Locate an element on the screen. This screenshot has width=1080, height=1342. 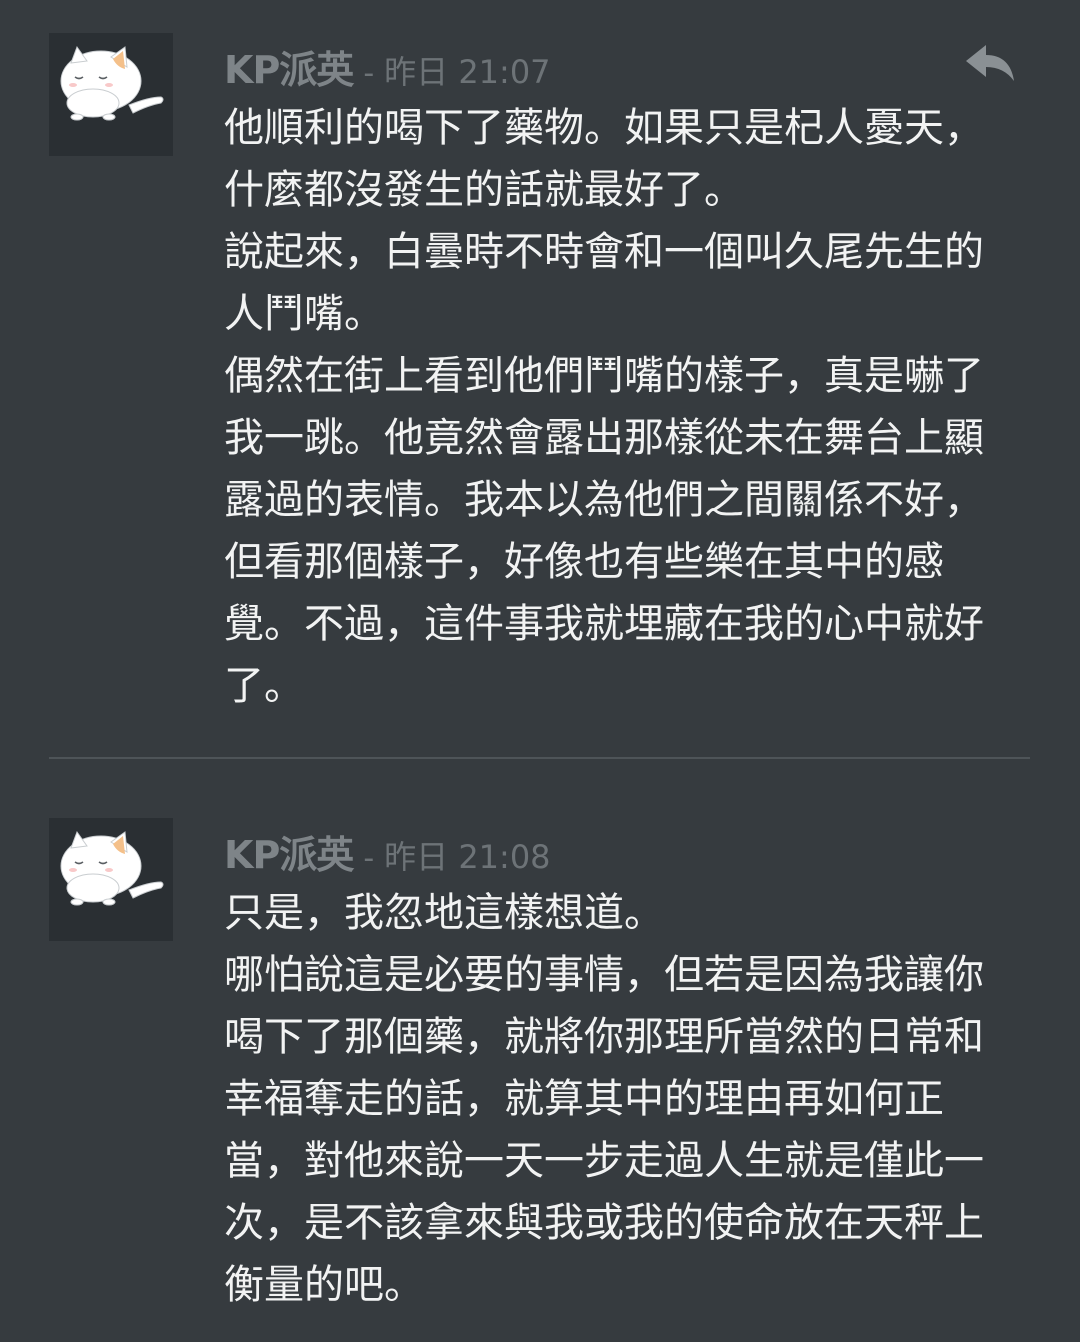
message-line: 幸福奪走的話，就算其中的理由再如何正 is located at coordinates (584, 1099).